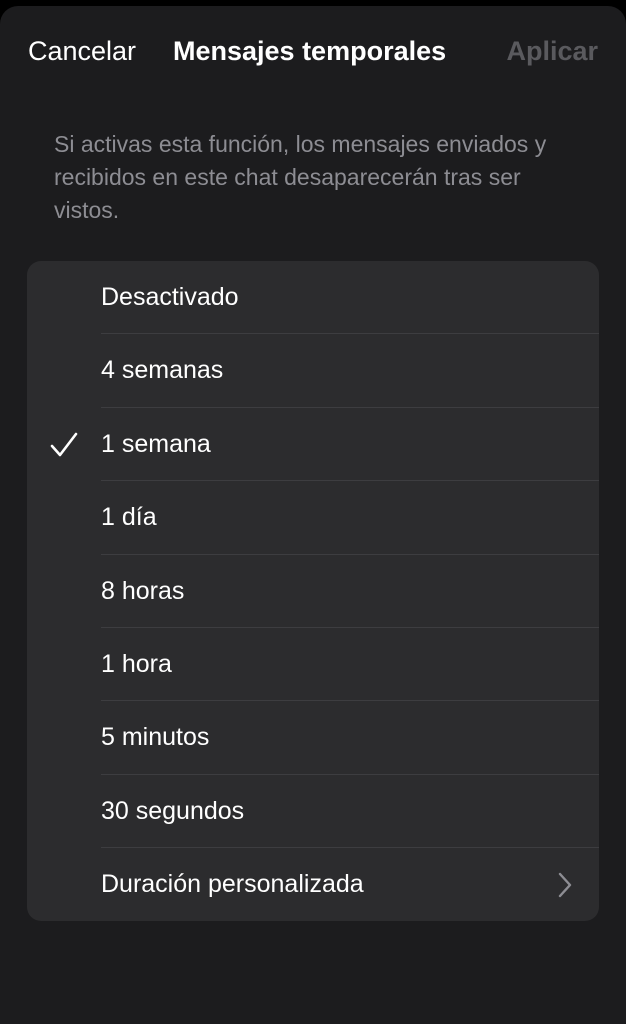  What do you see at coordinates (64, 444) in the screenshot?
I see `checkmark-icon` at bounding box center [64, 444].